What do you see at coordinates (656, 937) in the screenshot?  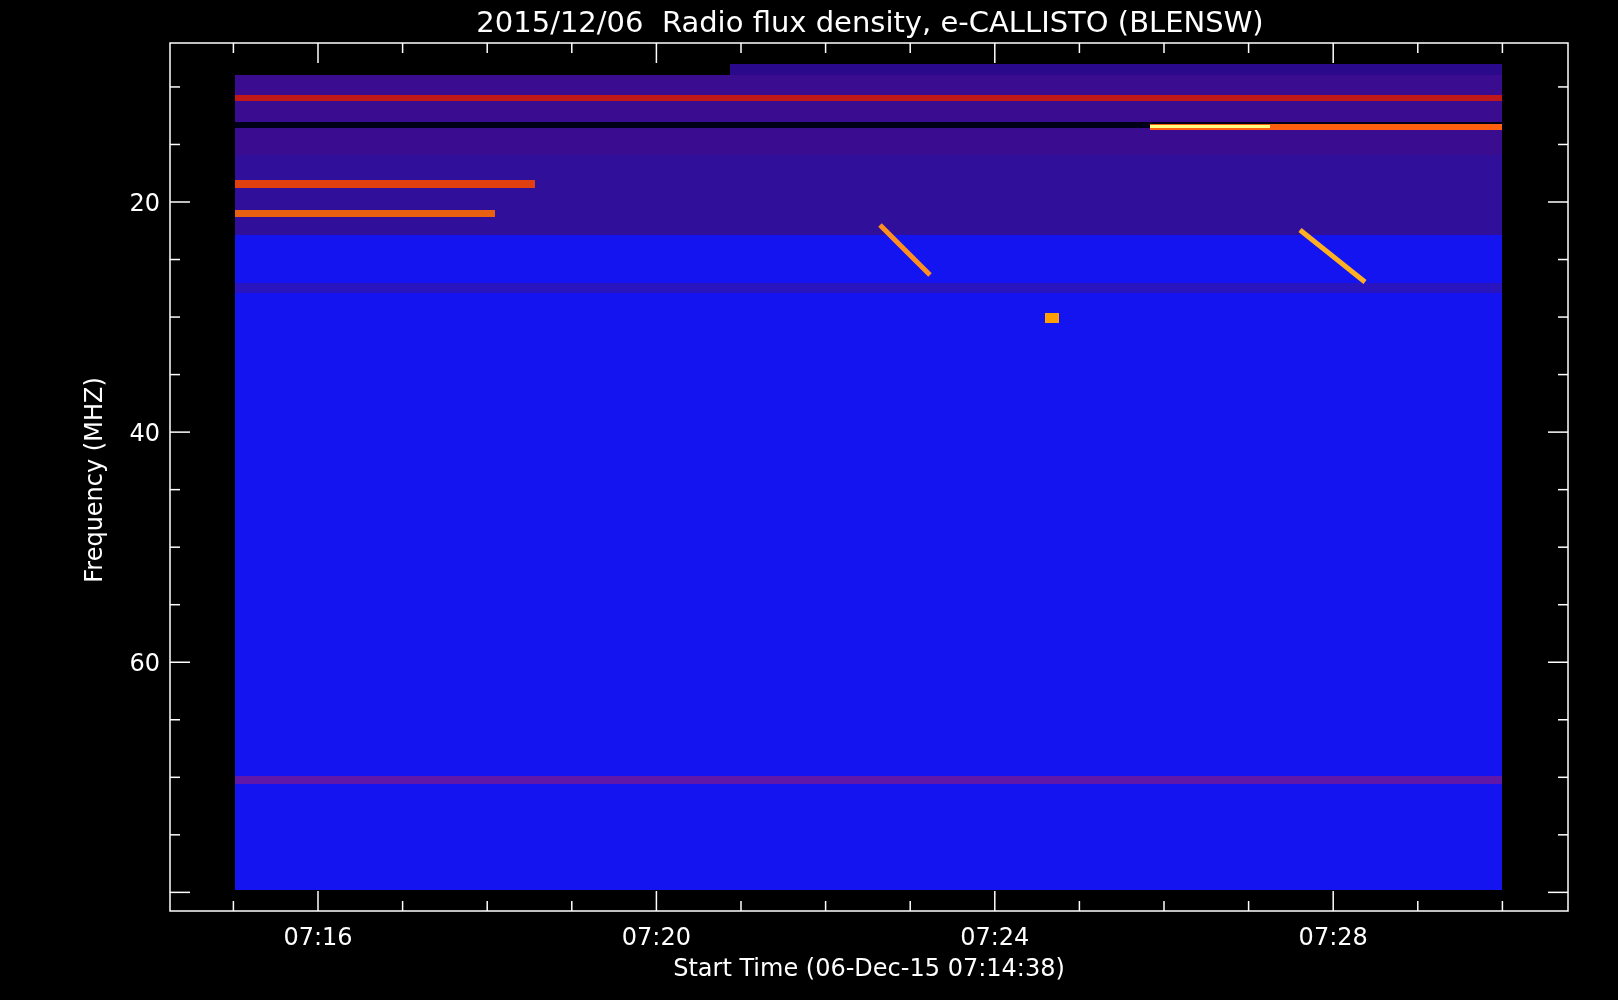 I see `x-tick-label: 07:20` at bounding box center [656, 937].